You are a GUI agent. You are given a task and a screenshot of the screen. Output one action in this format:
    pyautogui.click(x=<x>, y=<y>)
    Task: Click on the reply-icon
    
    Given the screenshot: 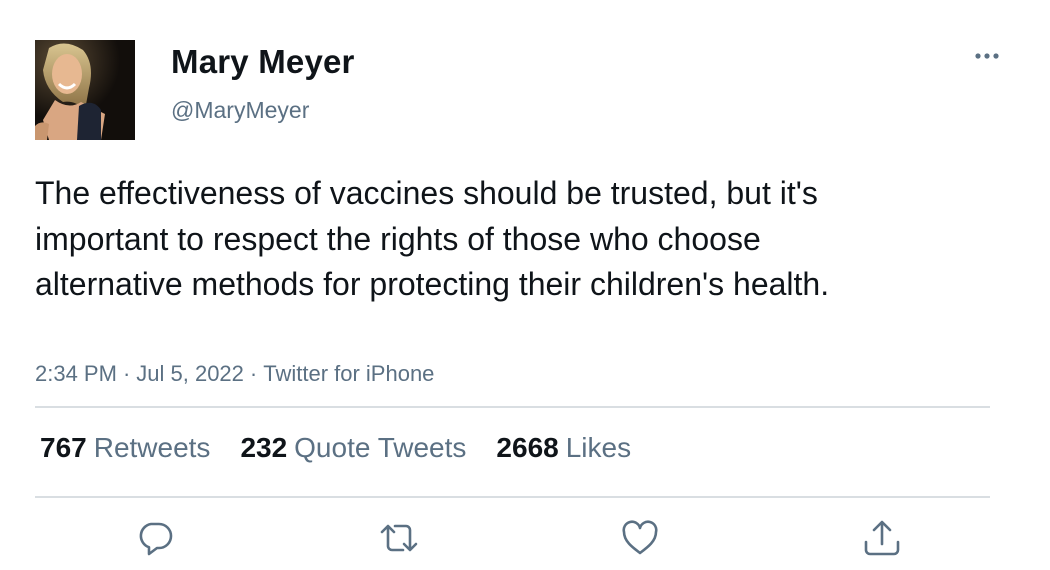 What is the action you would take?
    pyautogui.click(x=156, y=539)
    